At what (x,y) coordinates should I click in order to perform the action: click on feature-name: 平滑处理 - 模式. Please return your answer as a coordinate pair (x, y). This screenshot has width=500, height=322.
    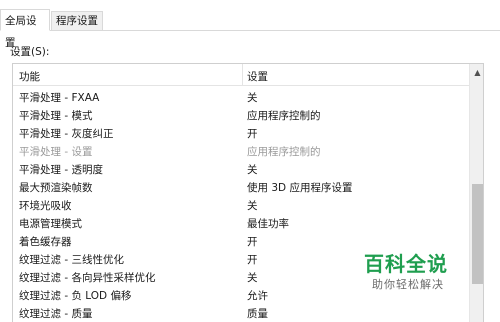
    Looking at the image, I should click on (56, 116).